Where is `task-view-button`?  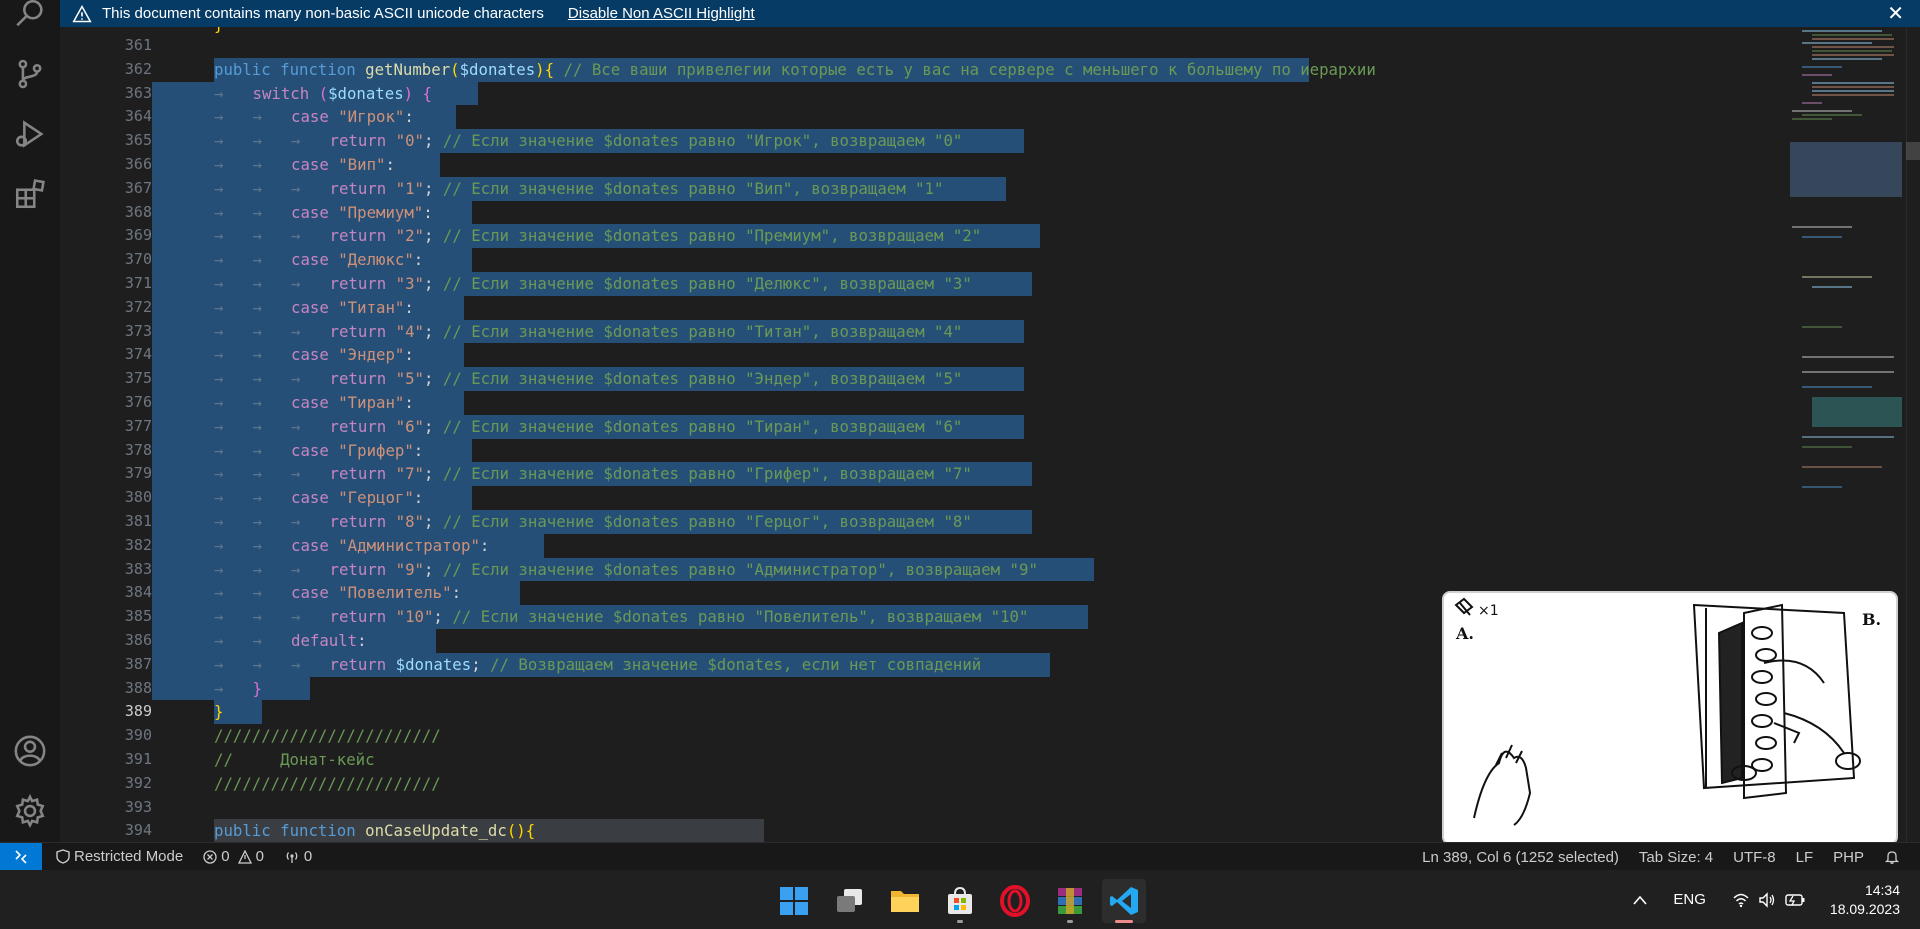
task-view-button is located at coordinates (850, 901).